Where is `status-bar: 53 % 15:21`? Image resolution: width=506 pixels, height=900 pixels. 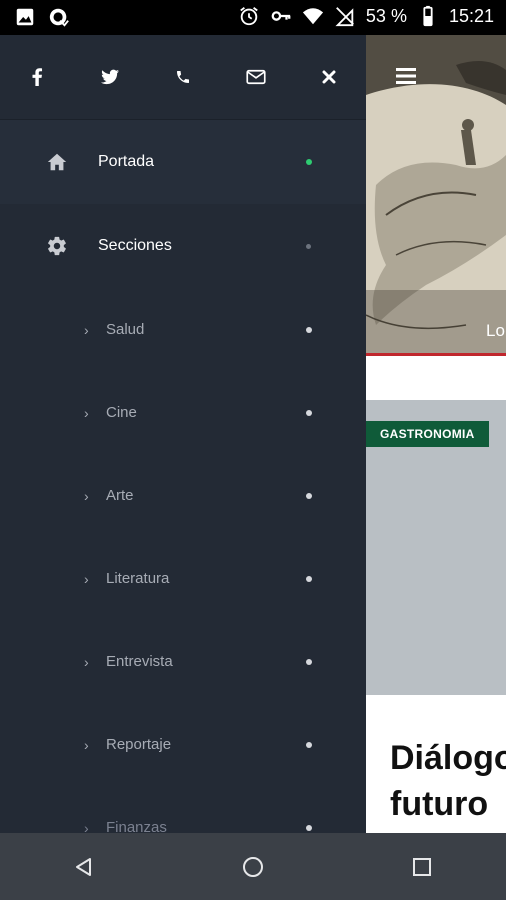 status-bar: 53 % 15:21 is located at coordinates (253, 17).